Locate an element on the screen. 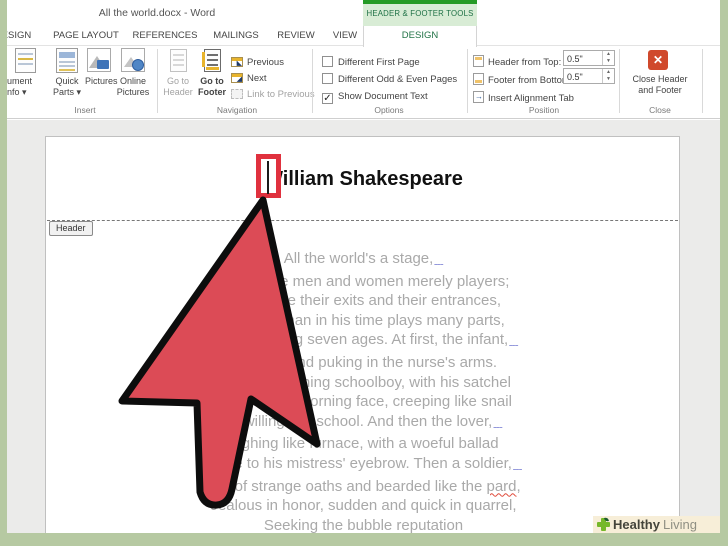 Image resolution: width=728 pixels, height=546 pixels. quick-parts-button: Quick Parts ▾ is located at coordinates (67, 73).